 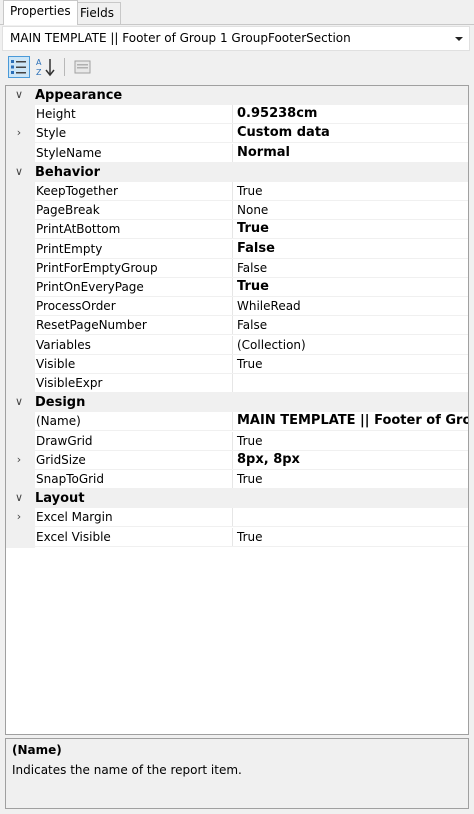 What do you see at coordinates (77, 191) in the screenshot?
I see `property-name: KeepTogether` at bounding box center [77, 191].